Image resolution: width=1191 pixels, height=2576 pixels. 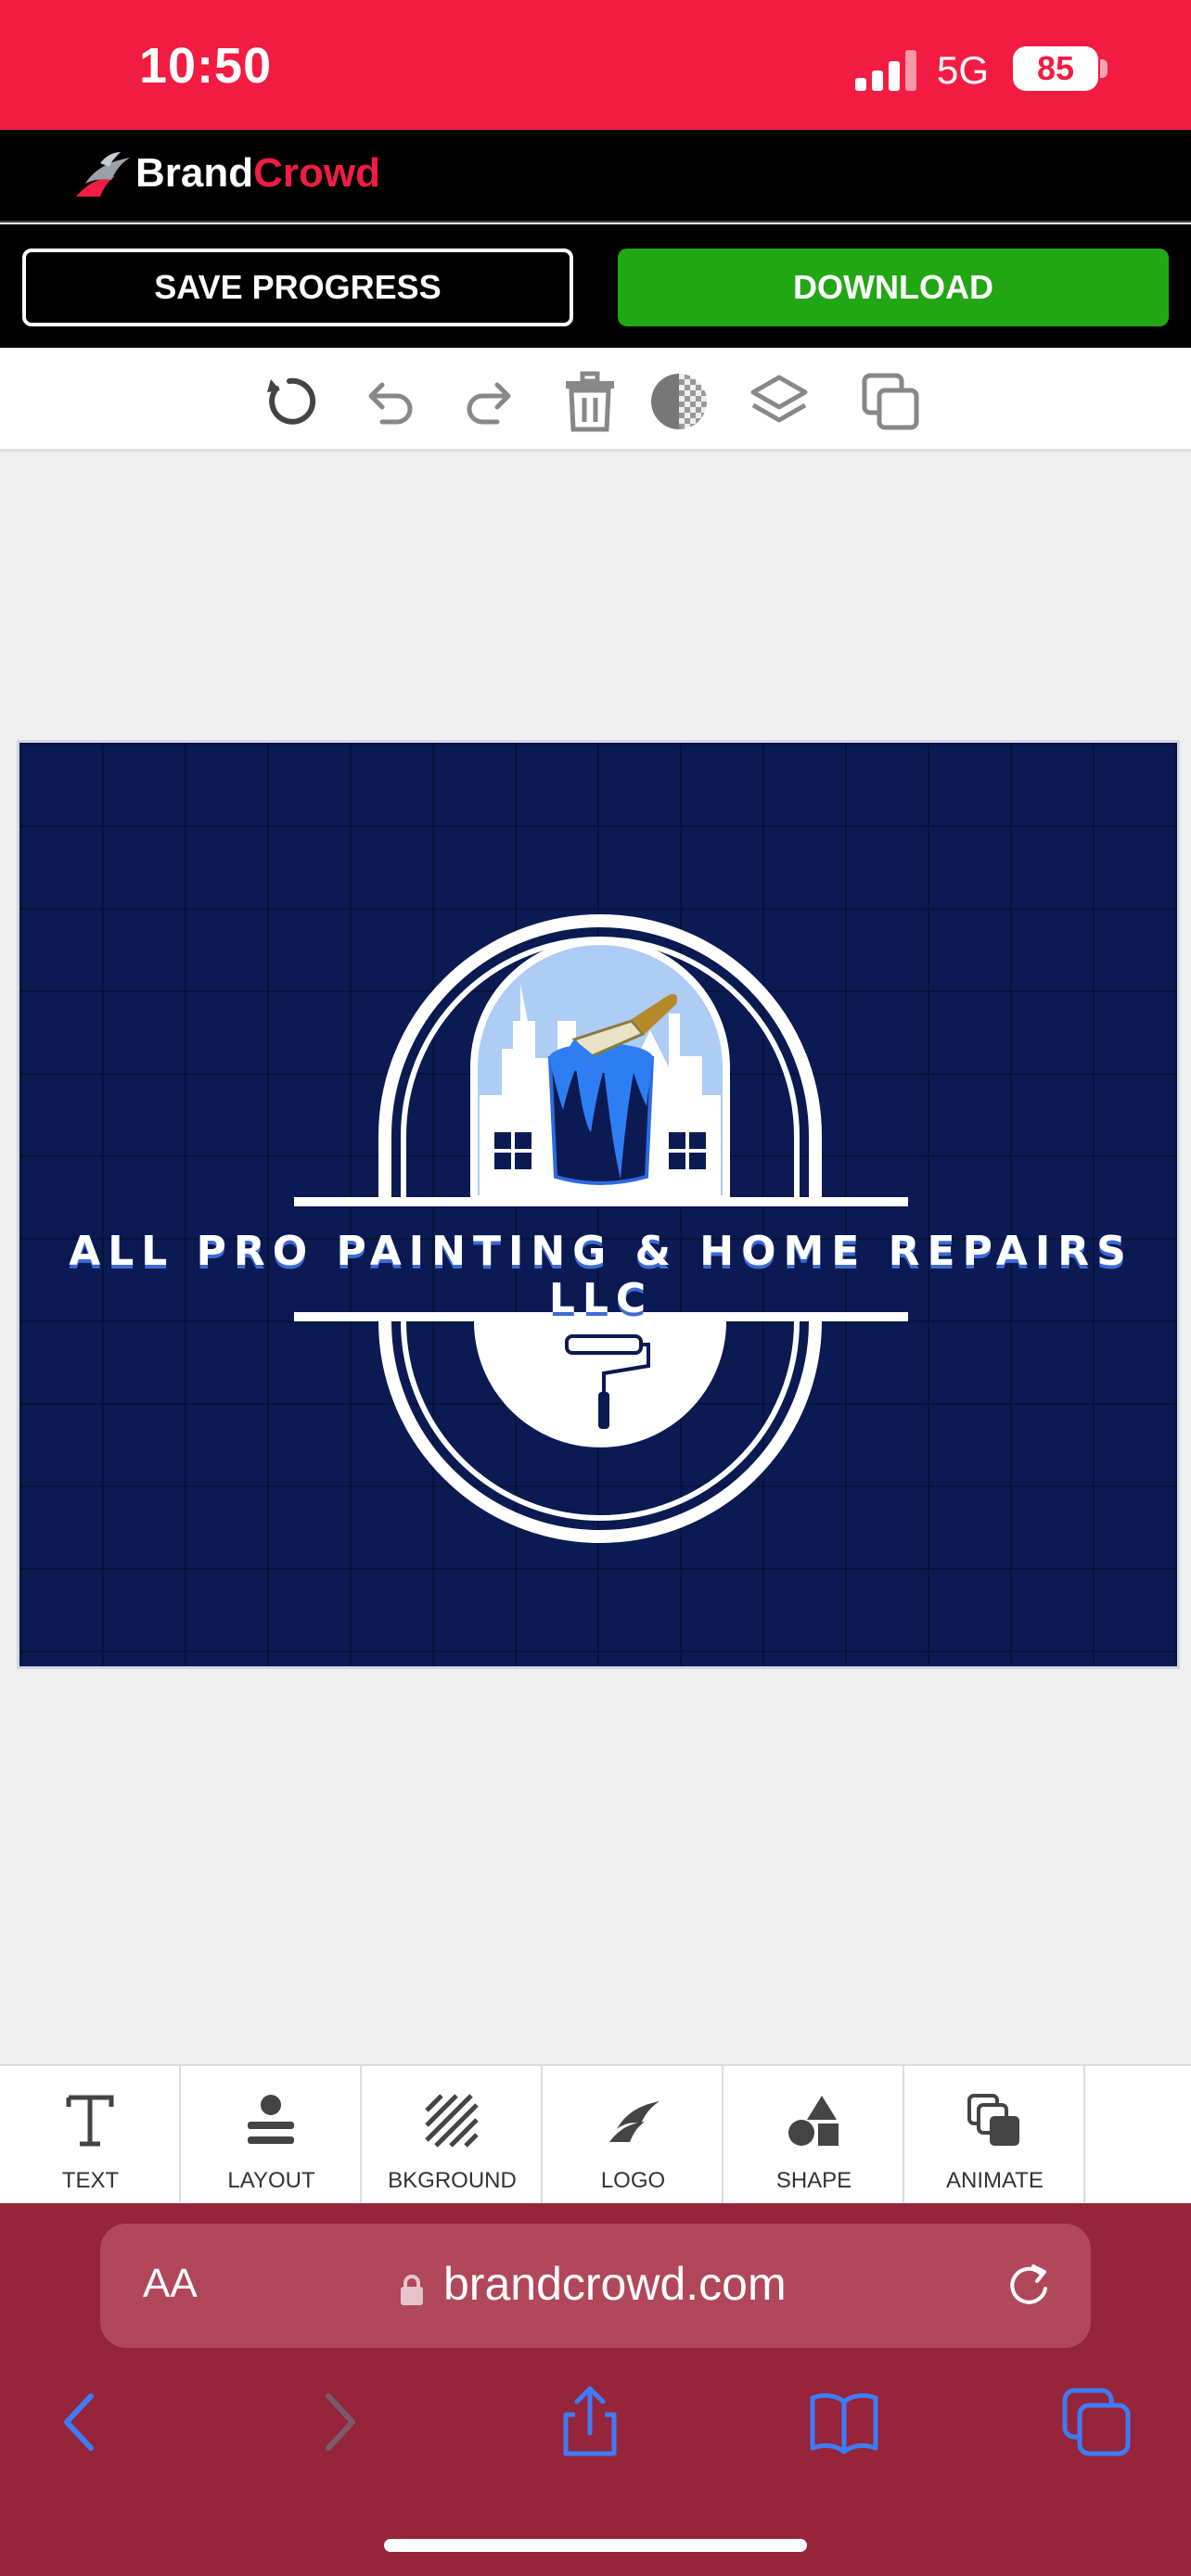 What do you see at coordinates (90, 2180) in the screenshot?
I see `tab-text-label: TEXT` at bounding box center [90, 2180].